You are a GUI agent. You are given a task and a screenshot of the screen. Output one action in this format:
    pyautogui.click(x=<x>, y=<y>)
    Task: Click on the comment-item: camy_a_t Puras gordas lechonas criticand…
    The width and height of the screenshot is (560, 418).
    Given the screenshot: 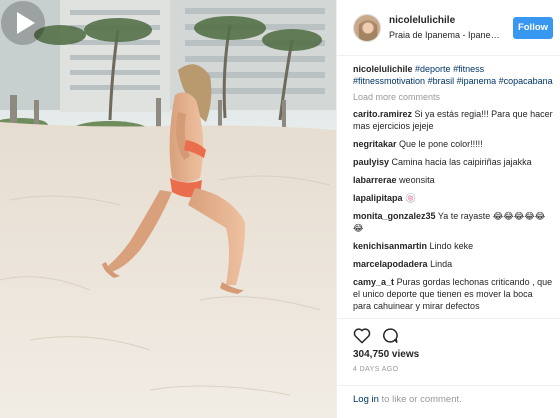 What is the action you would take?
    pyautogui.click(x=453, y=294)
    